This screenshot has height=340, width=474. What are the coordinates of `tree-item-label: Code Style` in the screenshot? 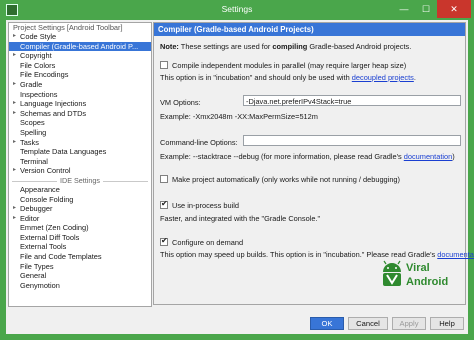 It's located at (38, 36).